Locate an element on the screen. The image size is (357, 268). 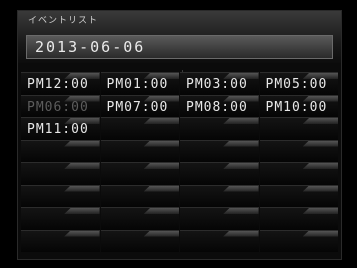
event-slot: PM05:00 is located at coordinates (298, 83).